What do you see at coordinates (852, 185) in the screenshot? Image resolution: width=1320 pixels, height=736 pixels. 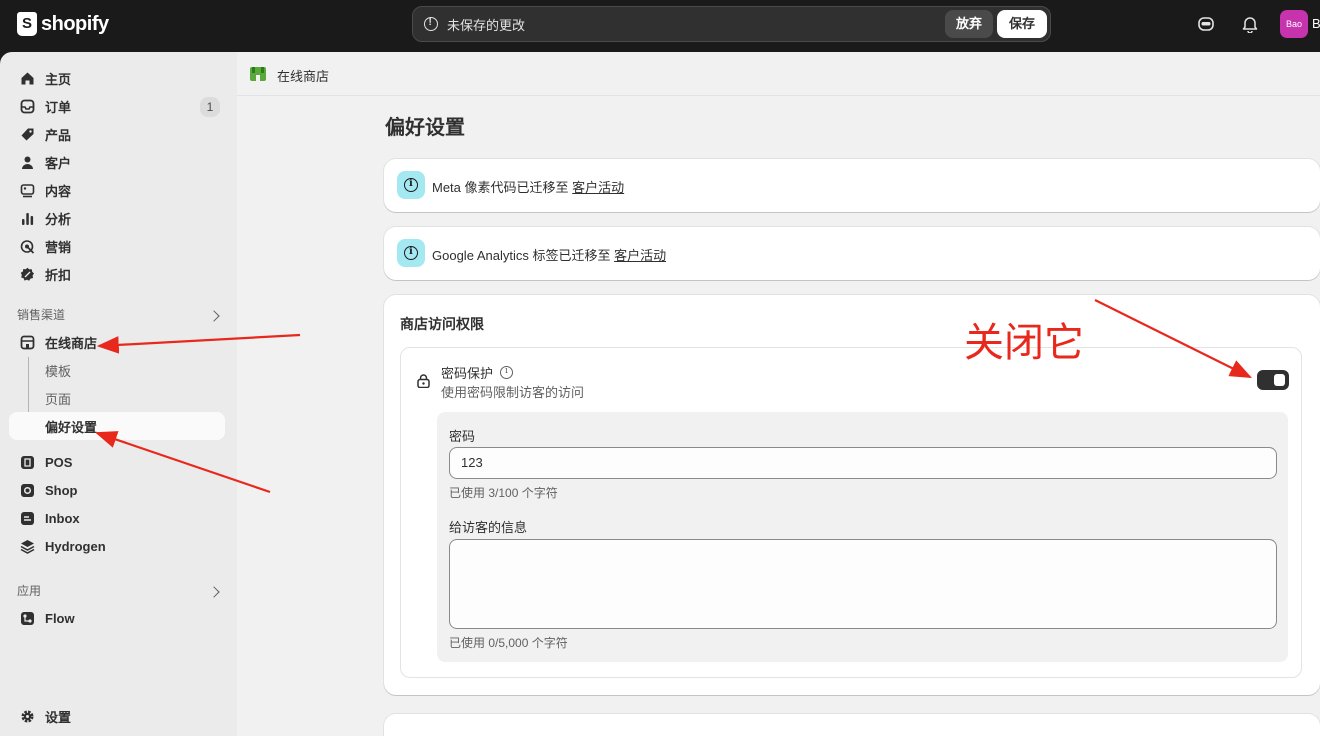 I see `meta-pixel-banner: Meta 像素代码已迁移至 客户活动` at bounding box center [852, 185].